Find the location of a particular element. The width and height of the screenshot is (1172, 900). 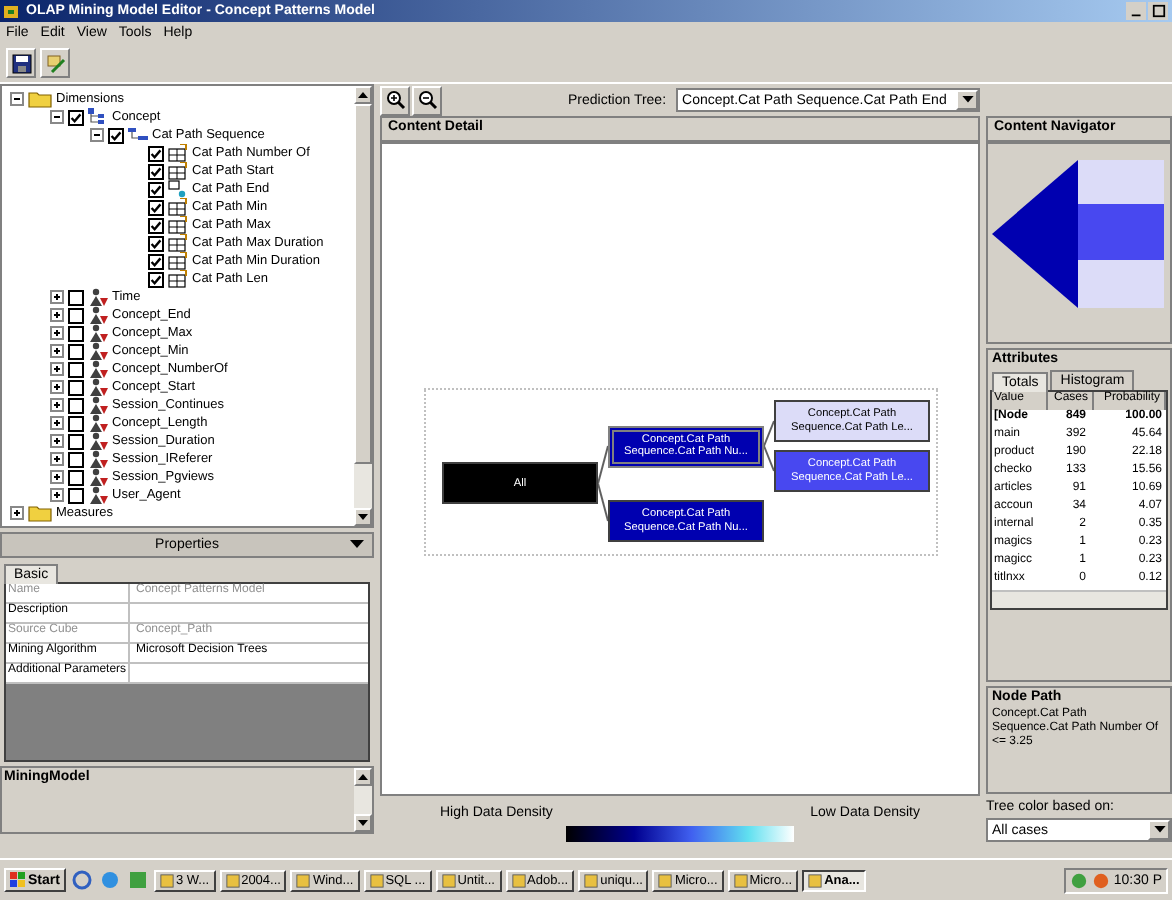

quick-launch-icon is located at coordinates (81, 880).